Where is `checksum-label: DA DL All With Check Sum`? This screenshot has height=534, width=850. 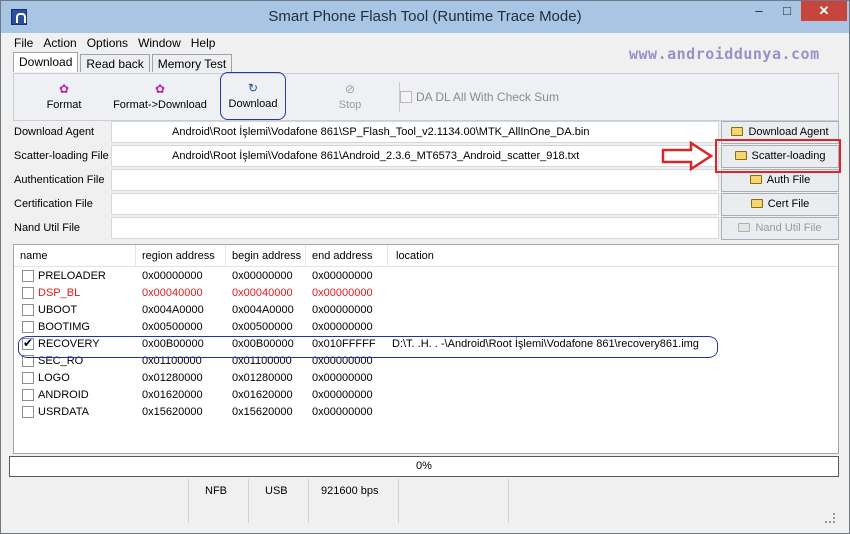 checksum-label: DA DL All With Check Sum is located at coordinates (487, 97).